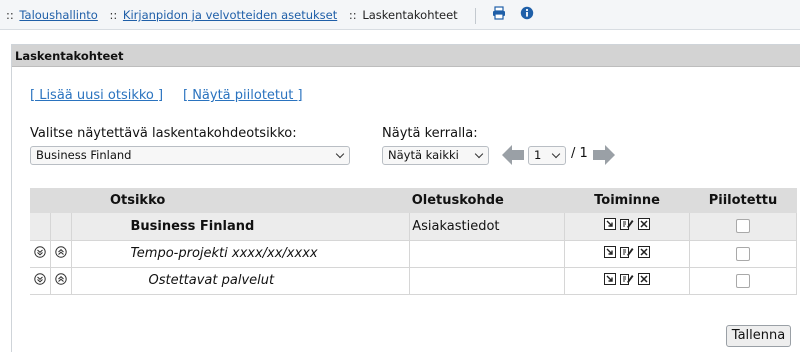  I want to click on table-row: Tempo-projekti xxxx/xx/xxxx, so click(413, 254).